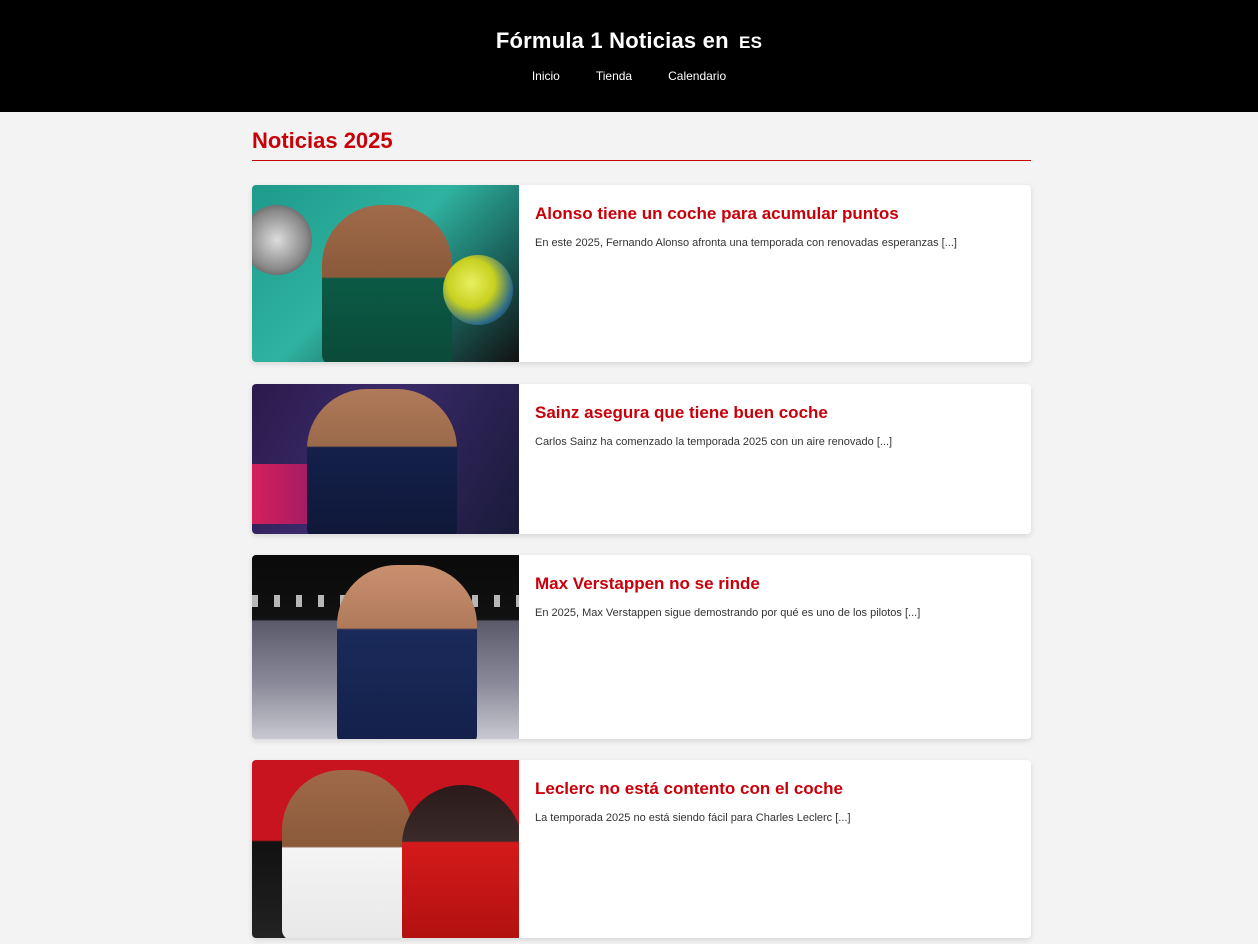 The width and height of the screenshot is (1258, 944). Describe the element at coordinates (697, 76) in the screenshot. I see `nav-link-calendario: Calendario` at that location.